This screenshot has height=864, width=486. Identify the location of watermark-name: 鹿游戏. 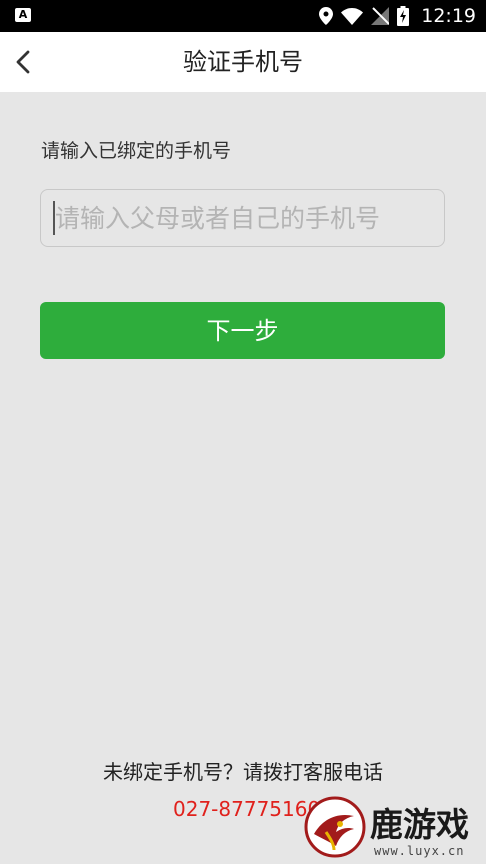
(419, 824).